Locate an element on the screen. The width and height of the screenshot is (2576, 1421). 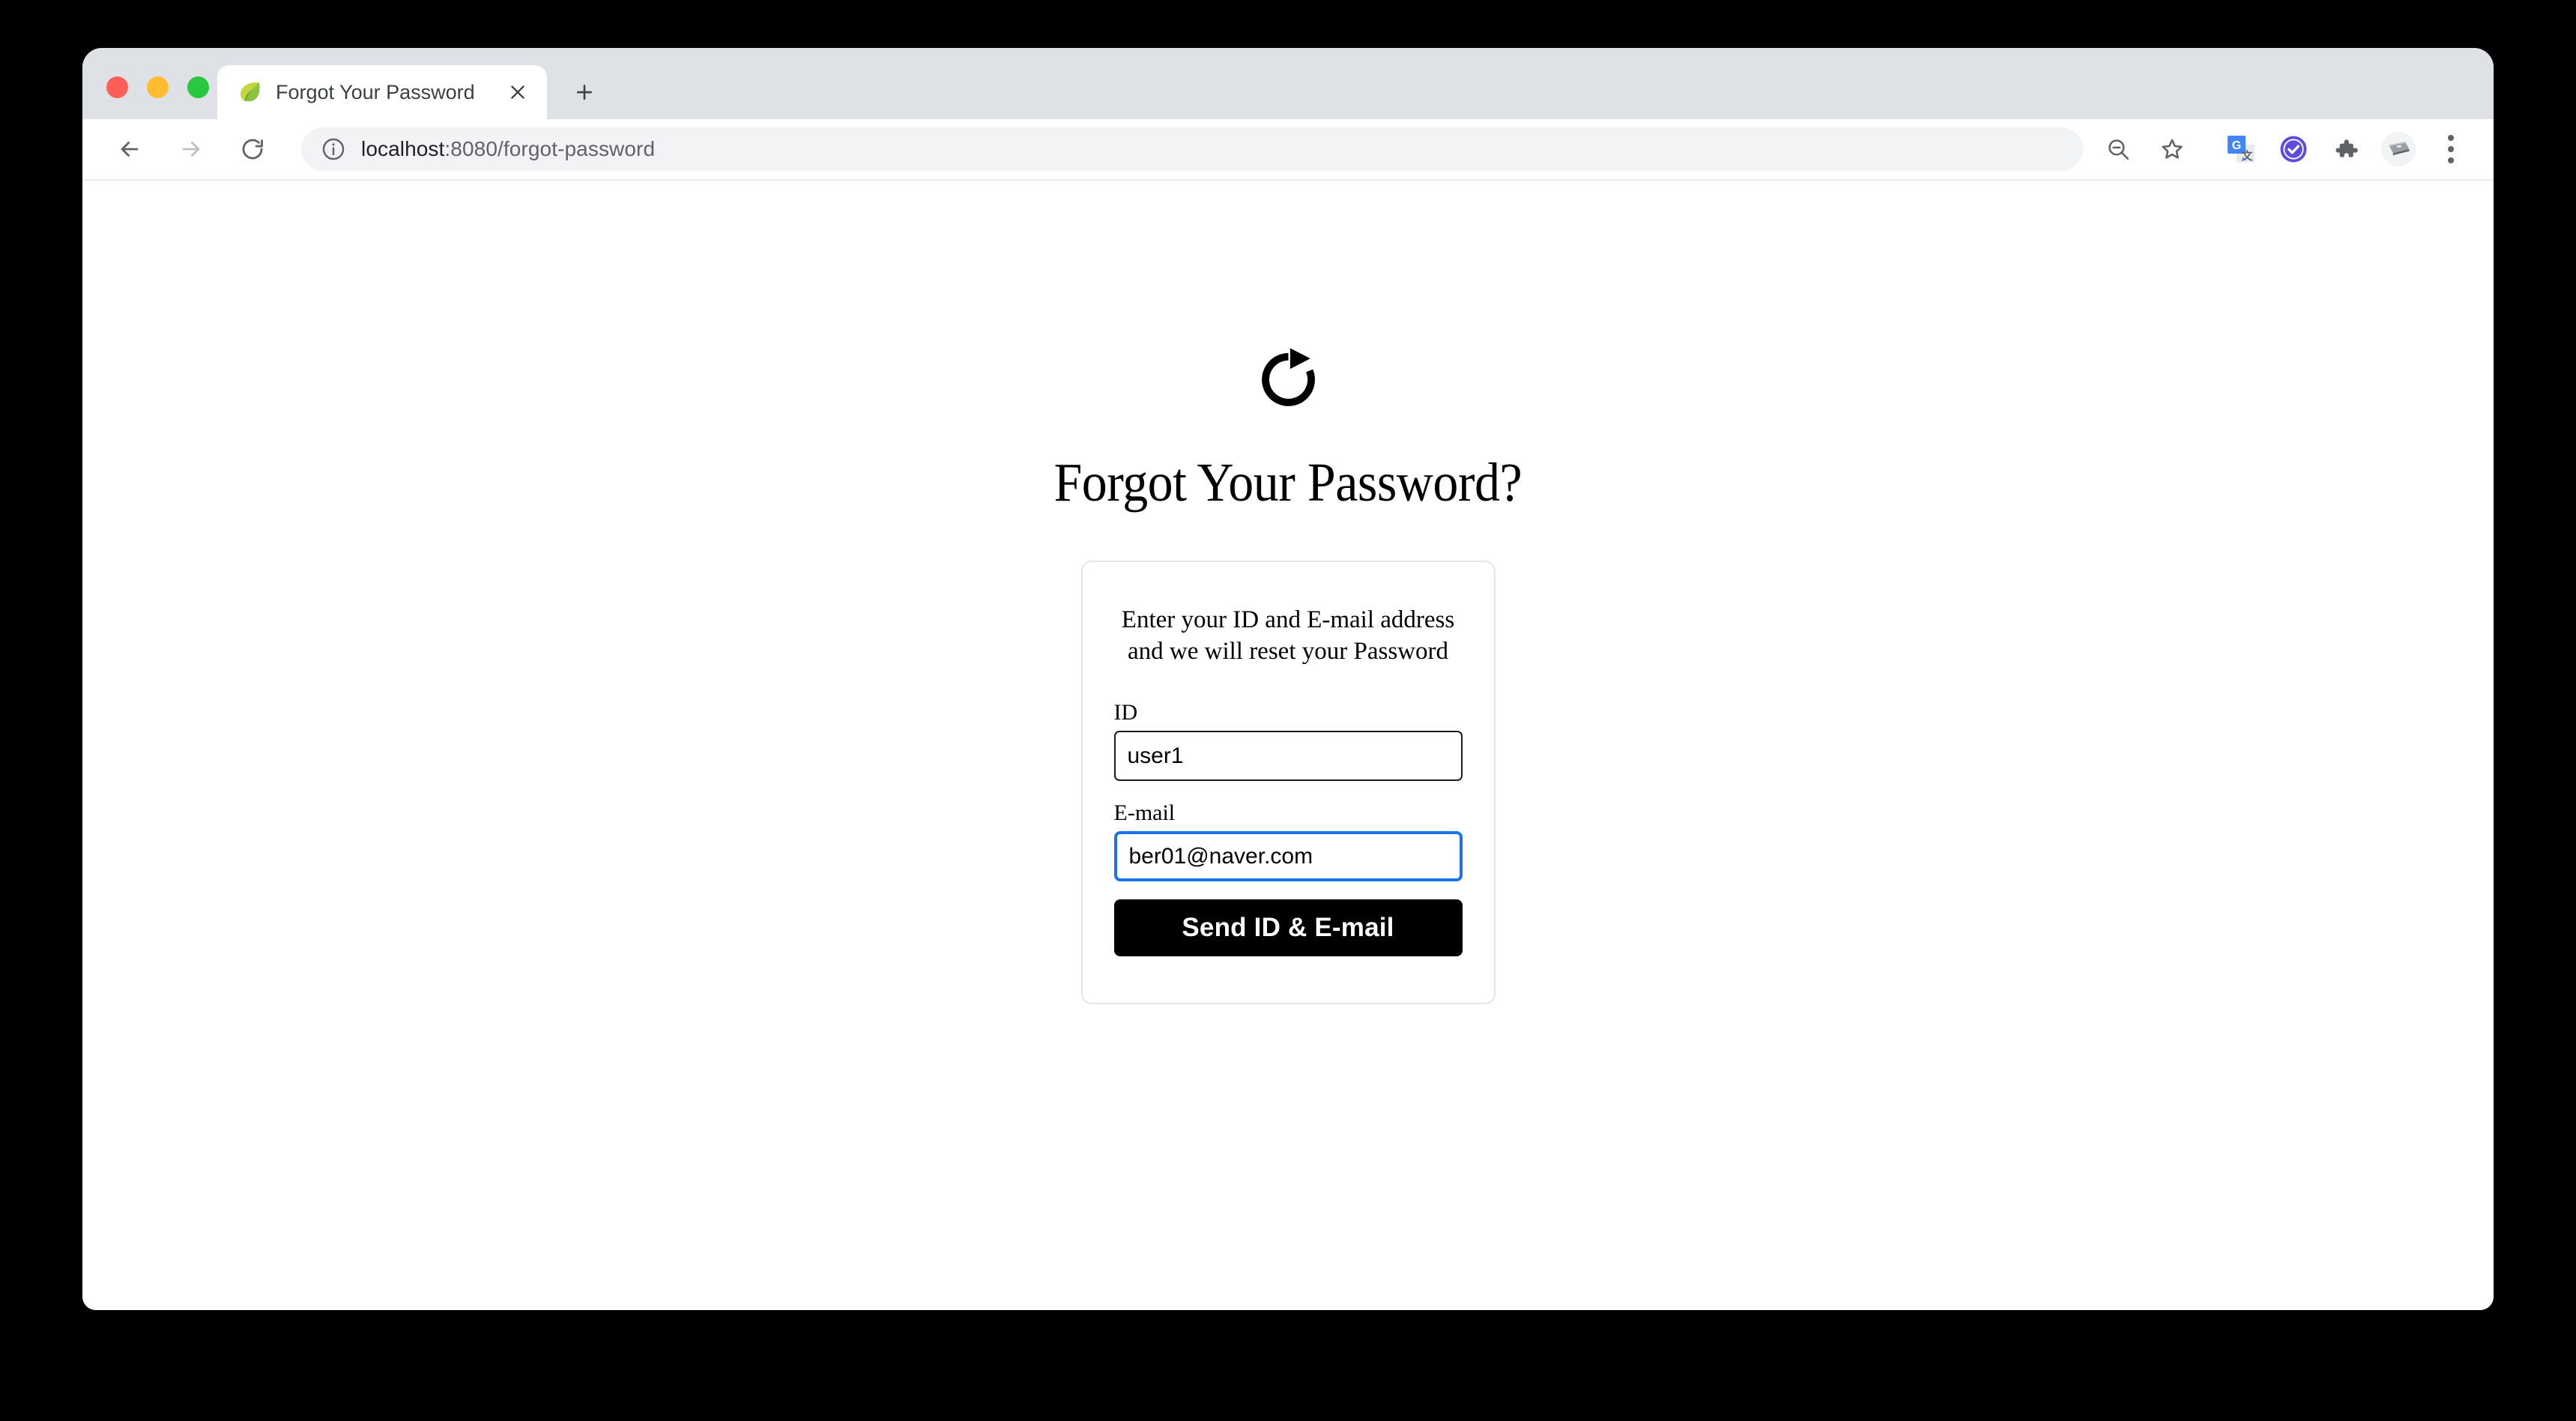
new-tab-button is located at coordinates (584, 92).